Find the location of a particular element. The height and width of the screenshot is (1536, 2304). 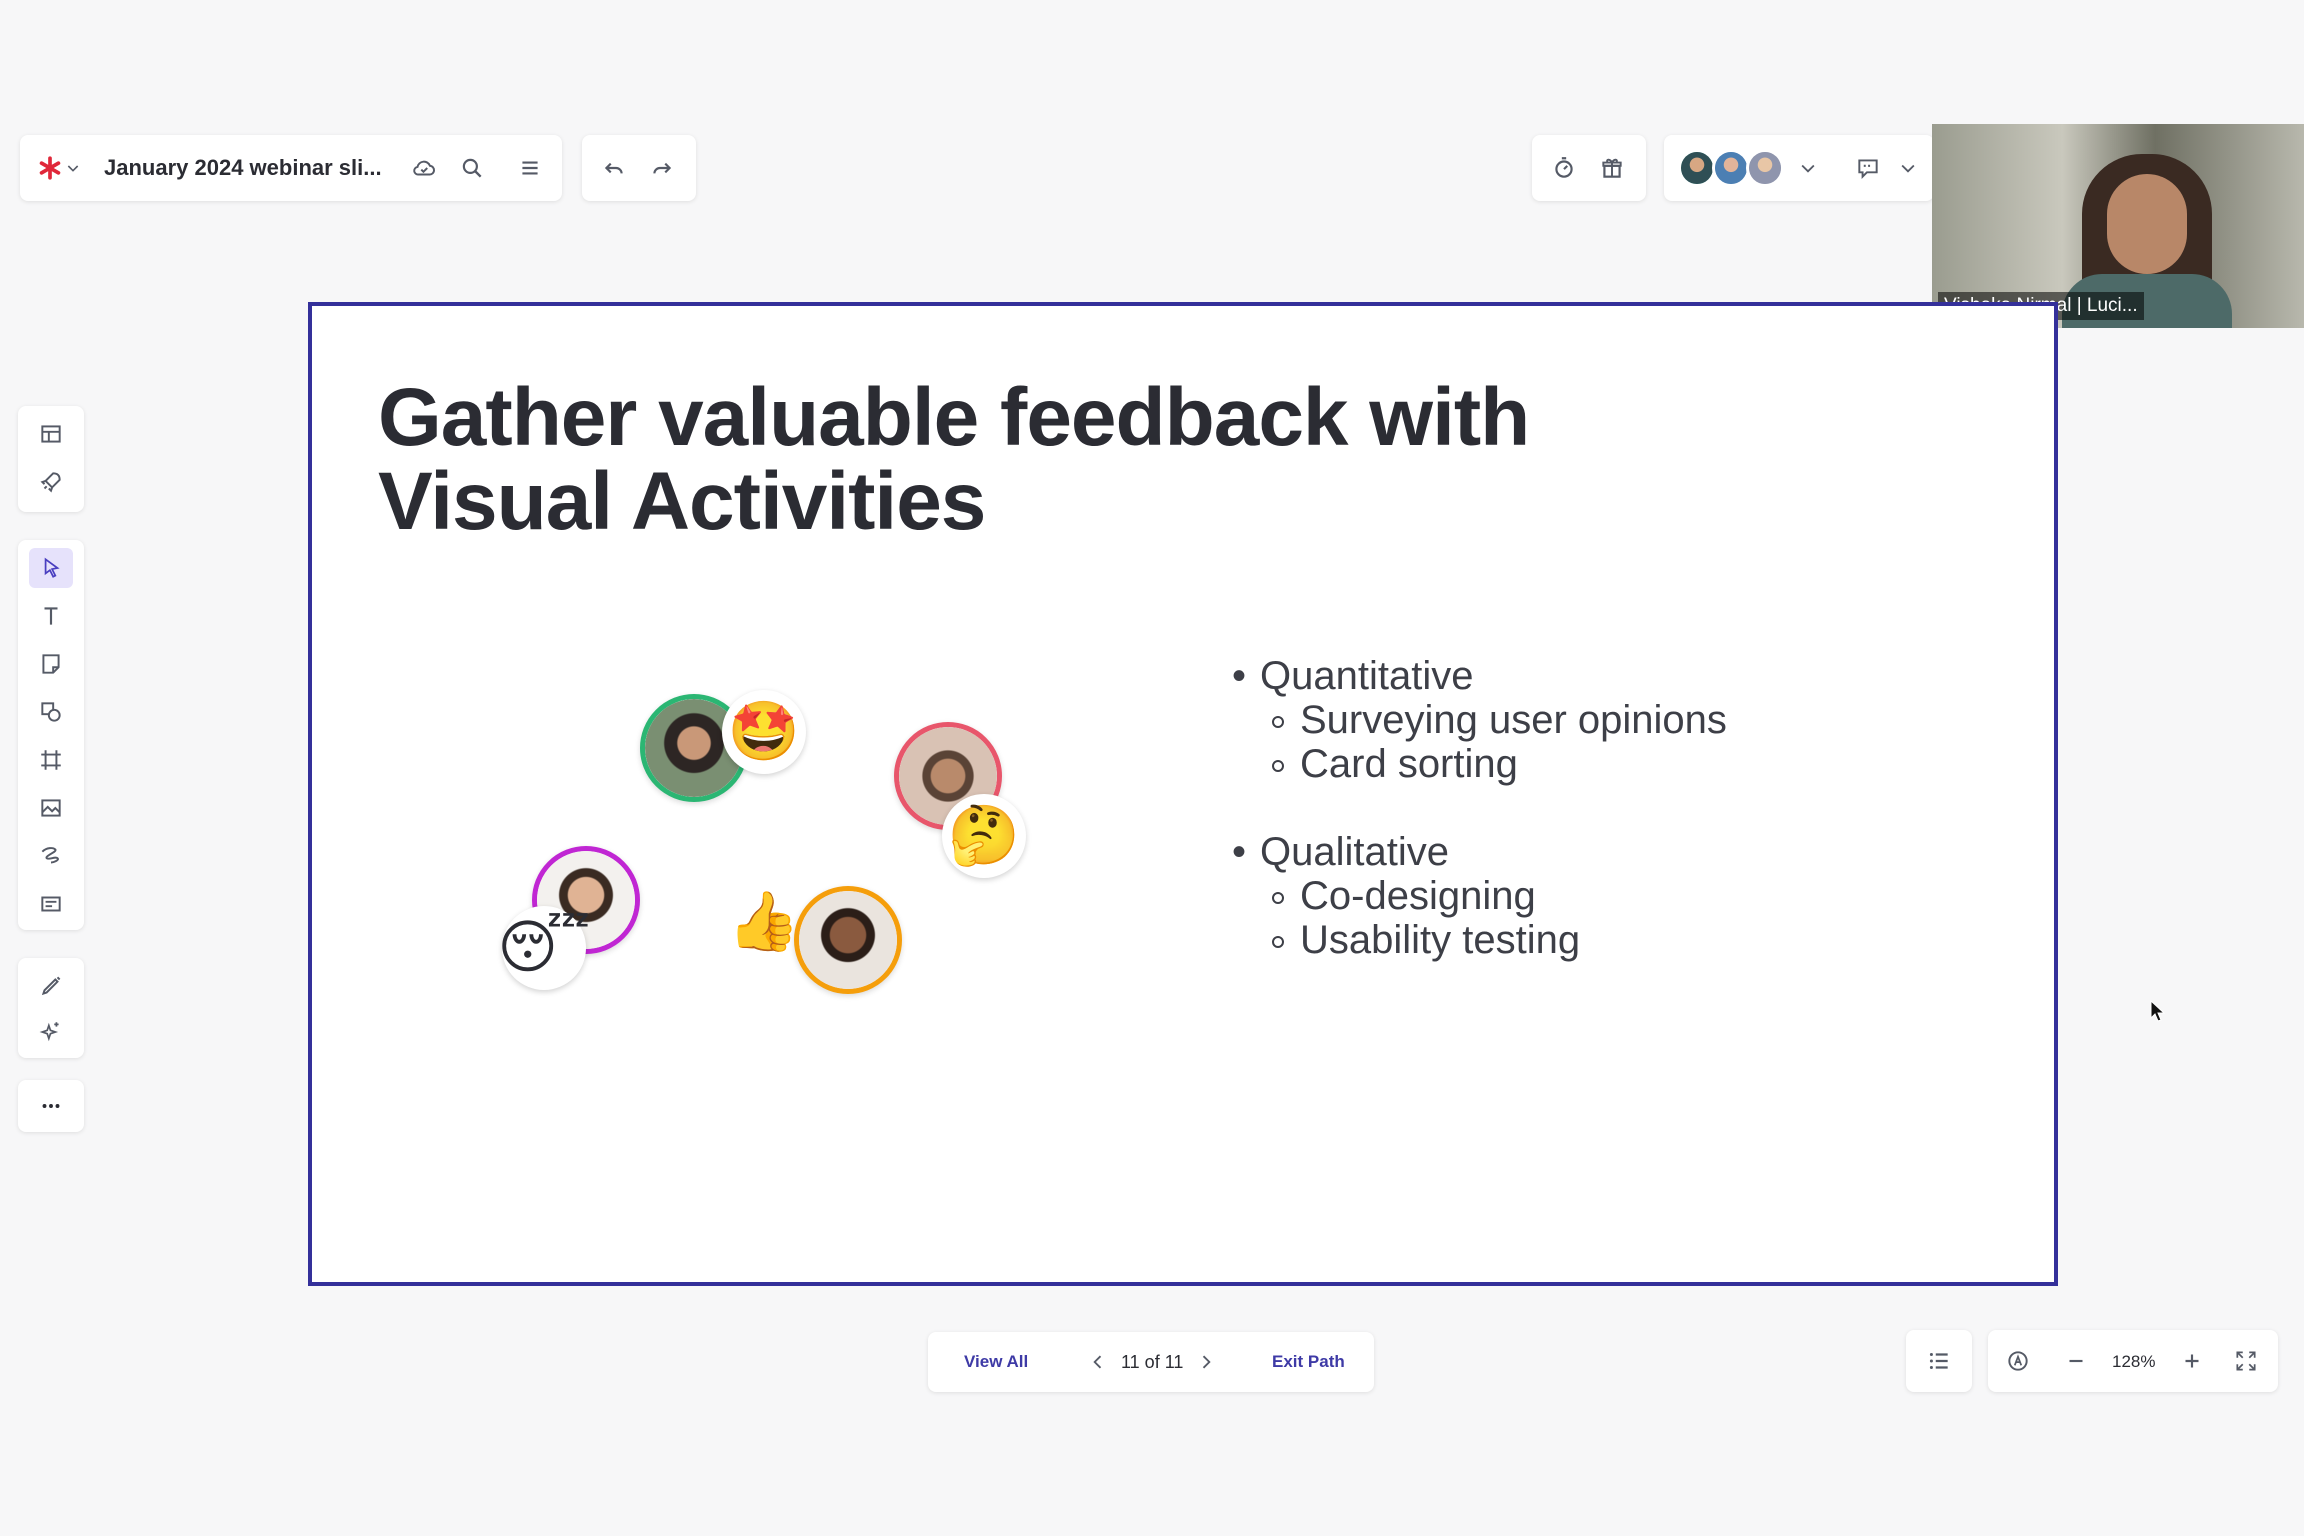

shapes-icon is located at coordinates (51, 712).